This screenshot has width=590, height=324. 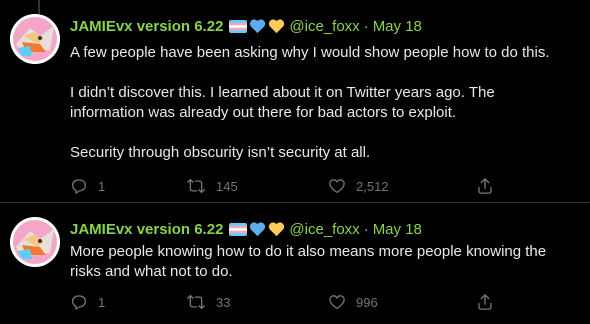 I want to click on like-count: 996, so click(x=367, y=302).